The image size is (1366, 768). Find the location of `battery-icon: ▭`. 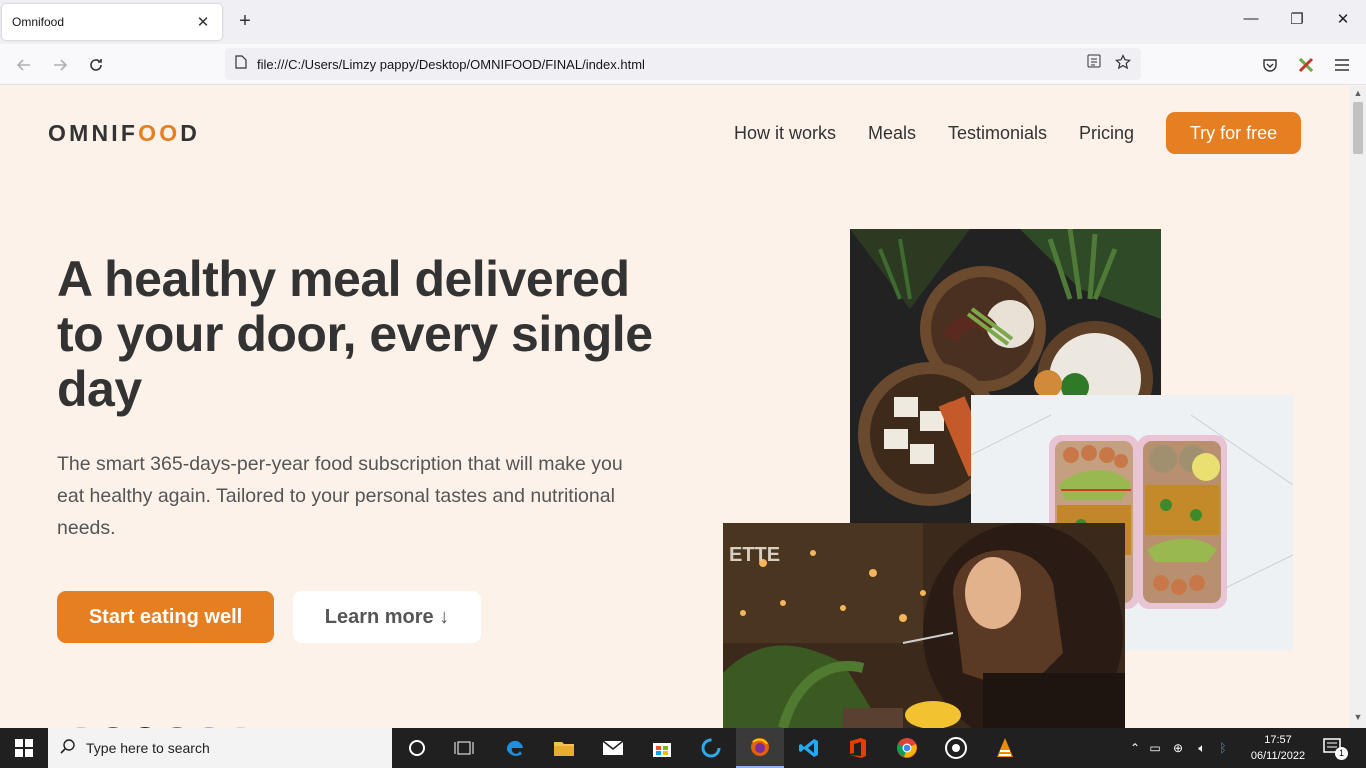

battery-icon: ▭ is located at coordinates (1155, 748).